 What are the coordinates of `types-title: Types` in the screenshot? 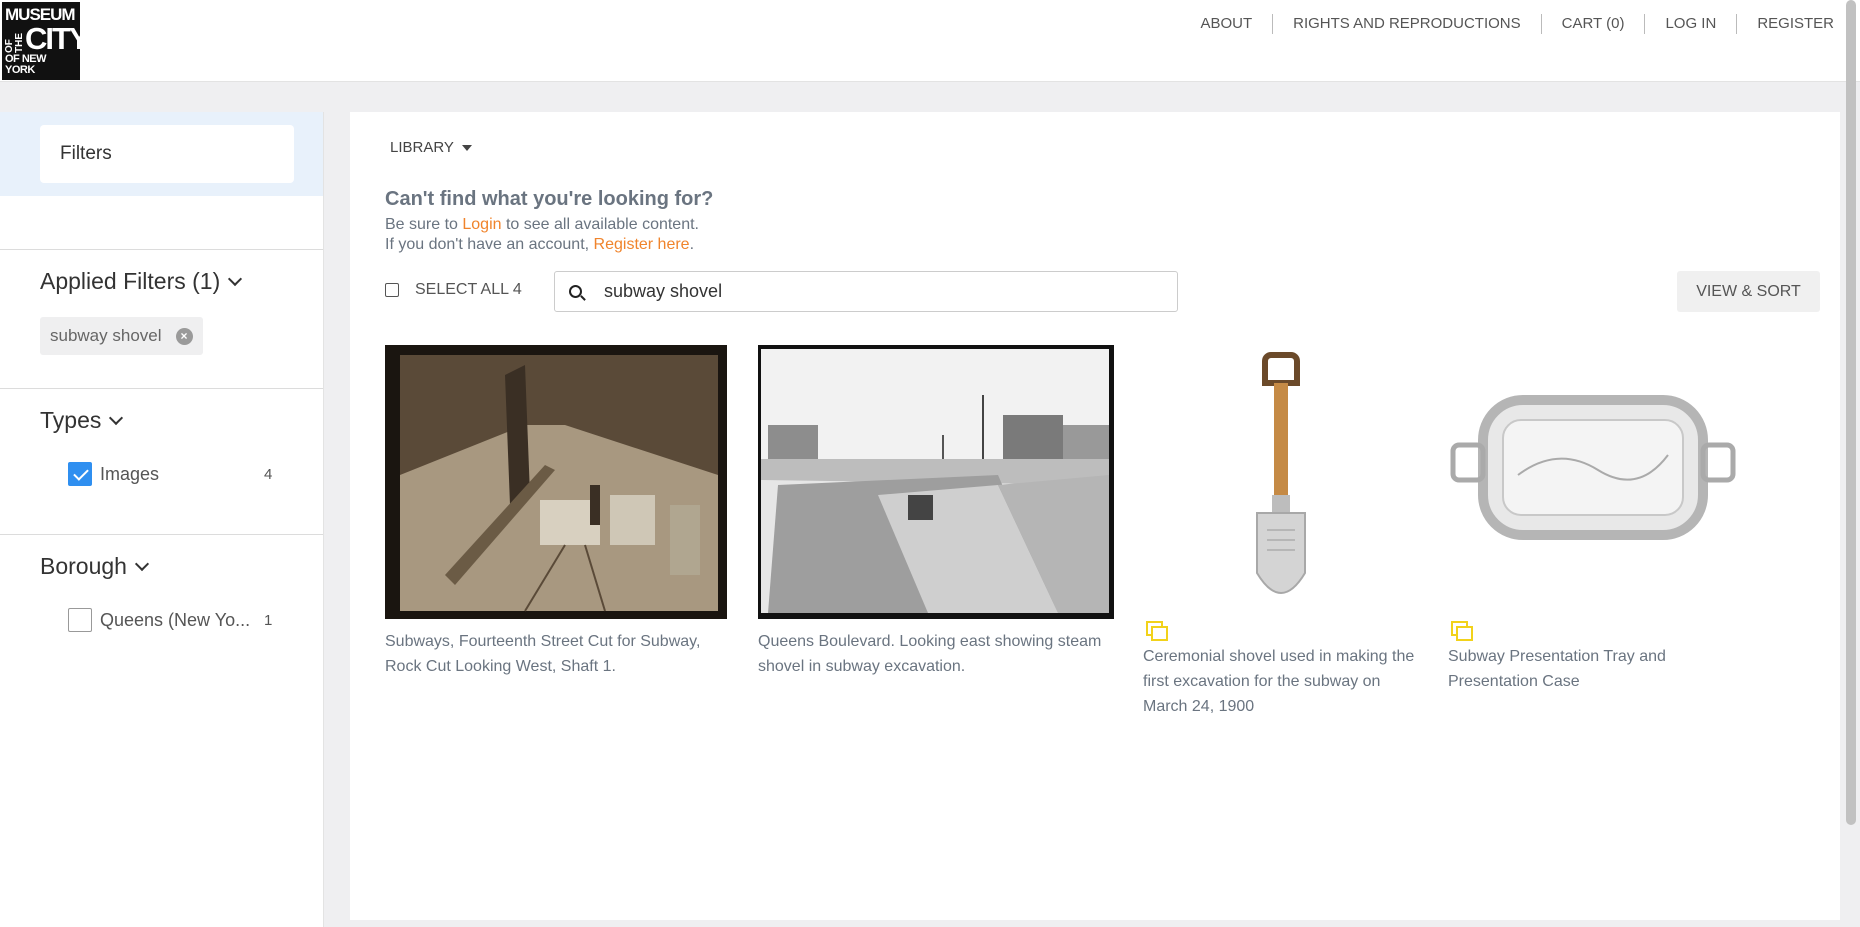 It's located at (71, 420).